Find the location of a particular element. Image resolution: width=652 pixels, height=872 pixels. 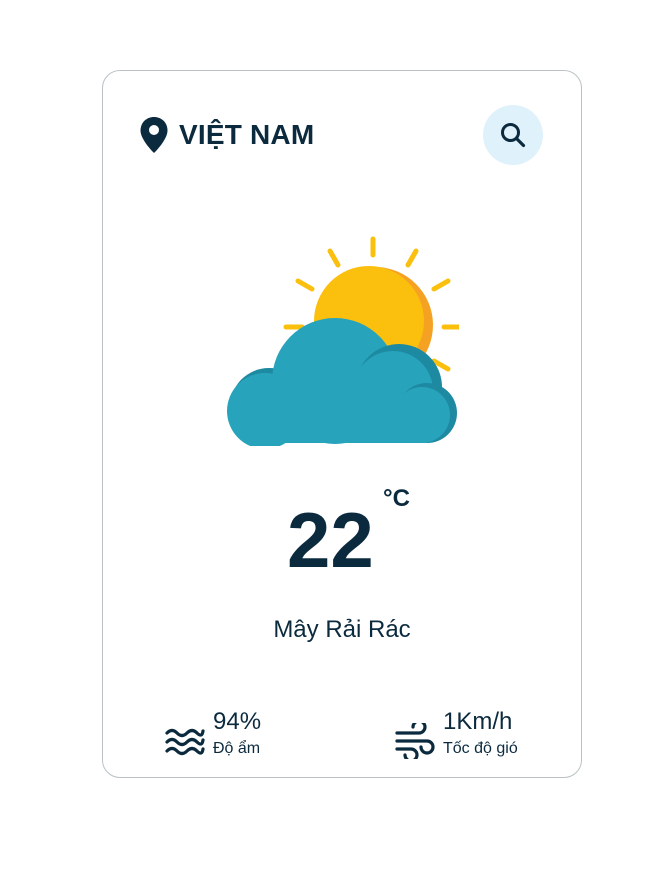

temperature: 22 °C is located at coordinates (342, 534).